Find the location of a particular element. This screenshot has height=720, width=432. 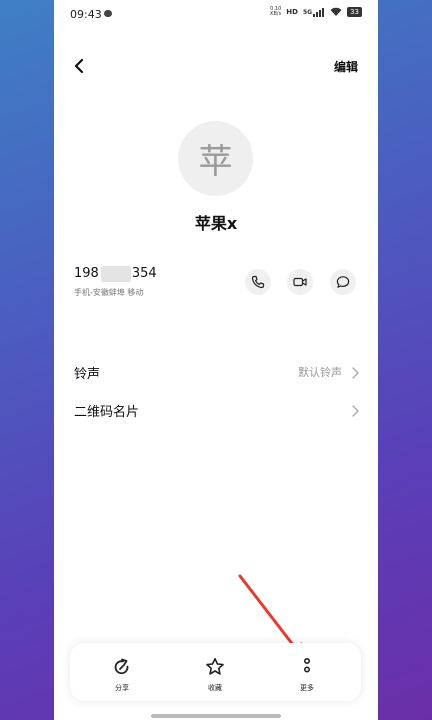

phone-icon is located at coordinates (258, 282).